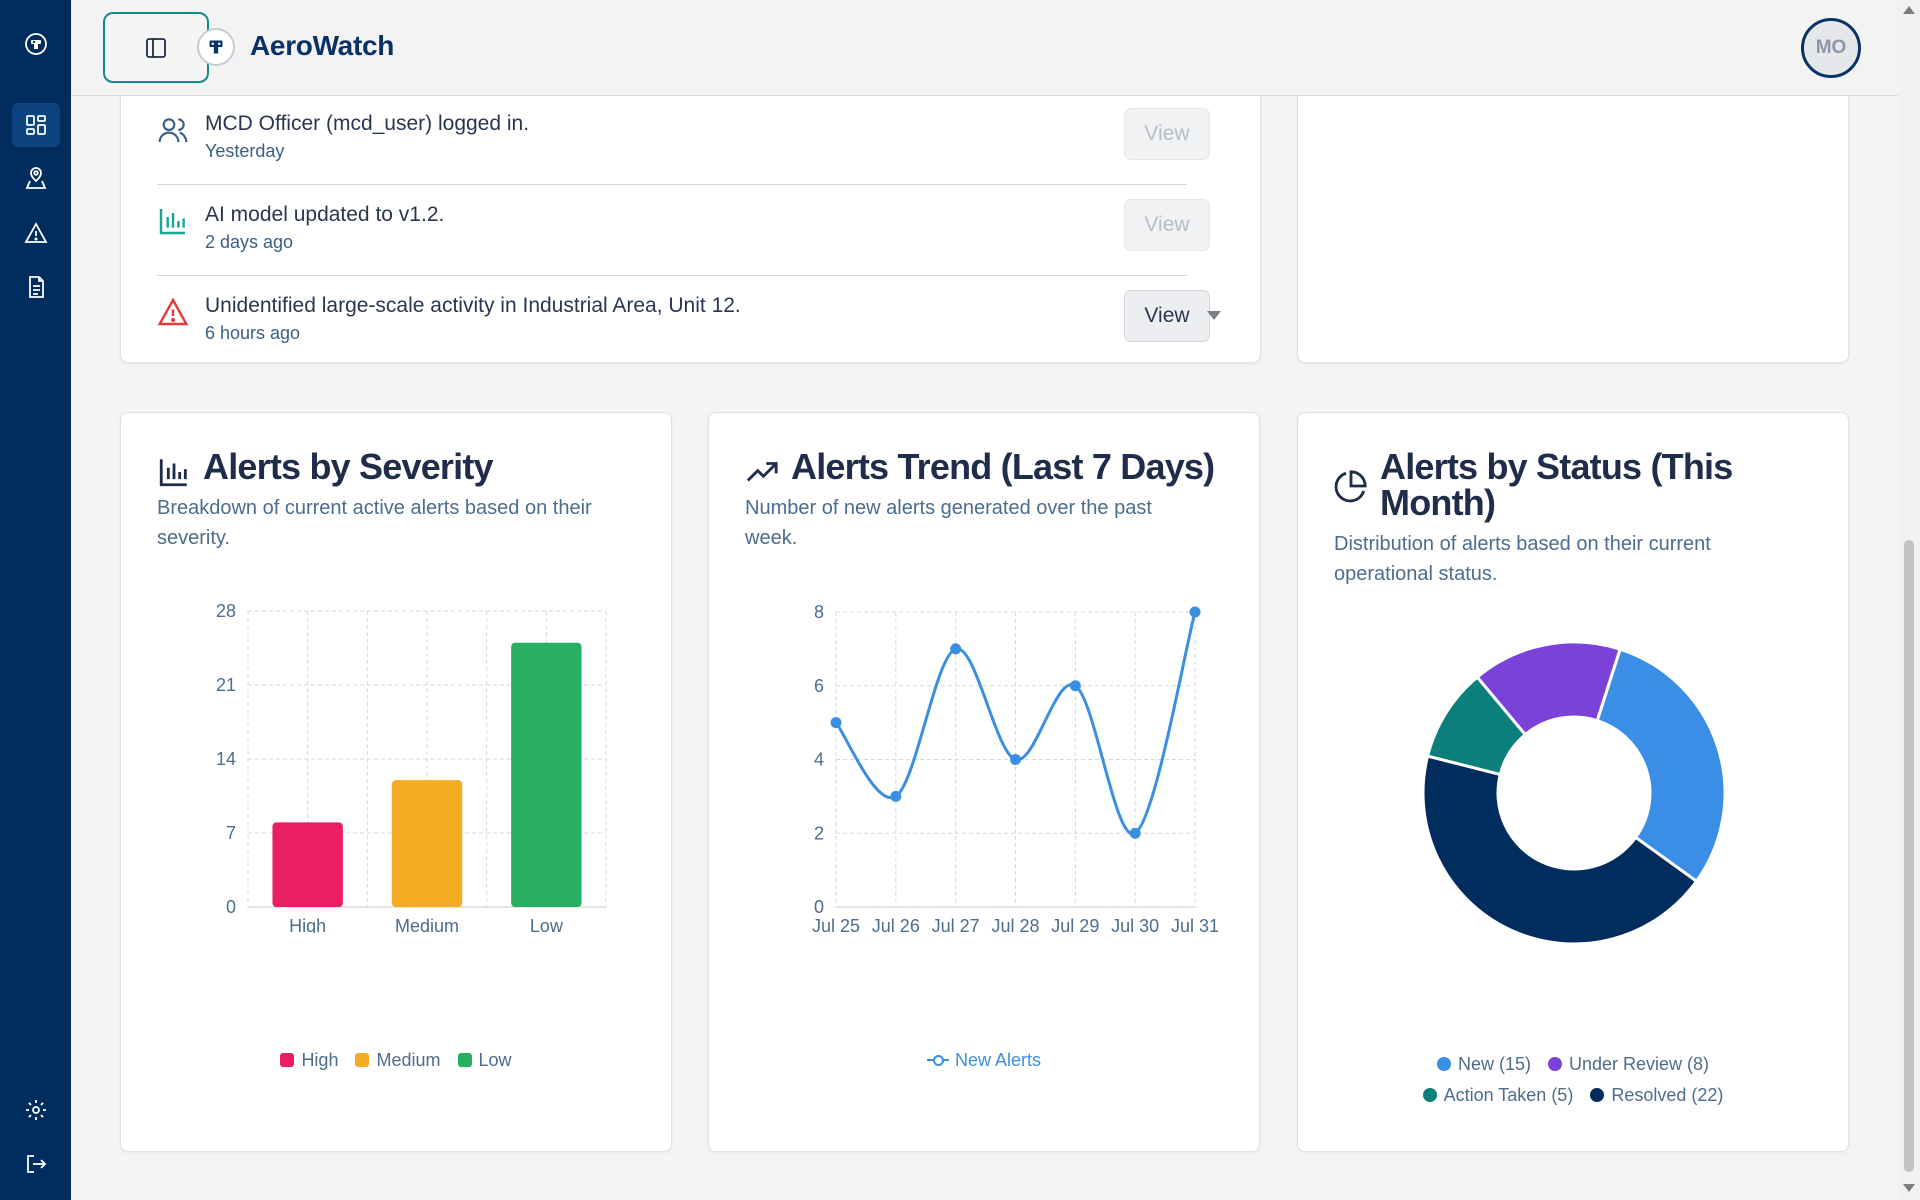  I want to click on sidebar-logo, so click(36, 44).